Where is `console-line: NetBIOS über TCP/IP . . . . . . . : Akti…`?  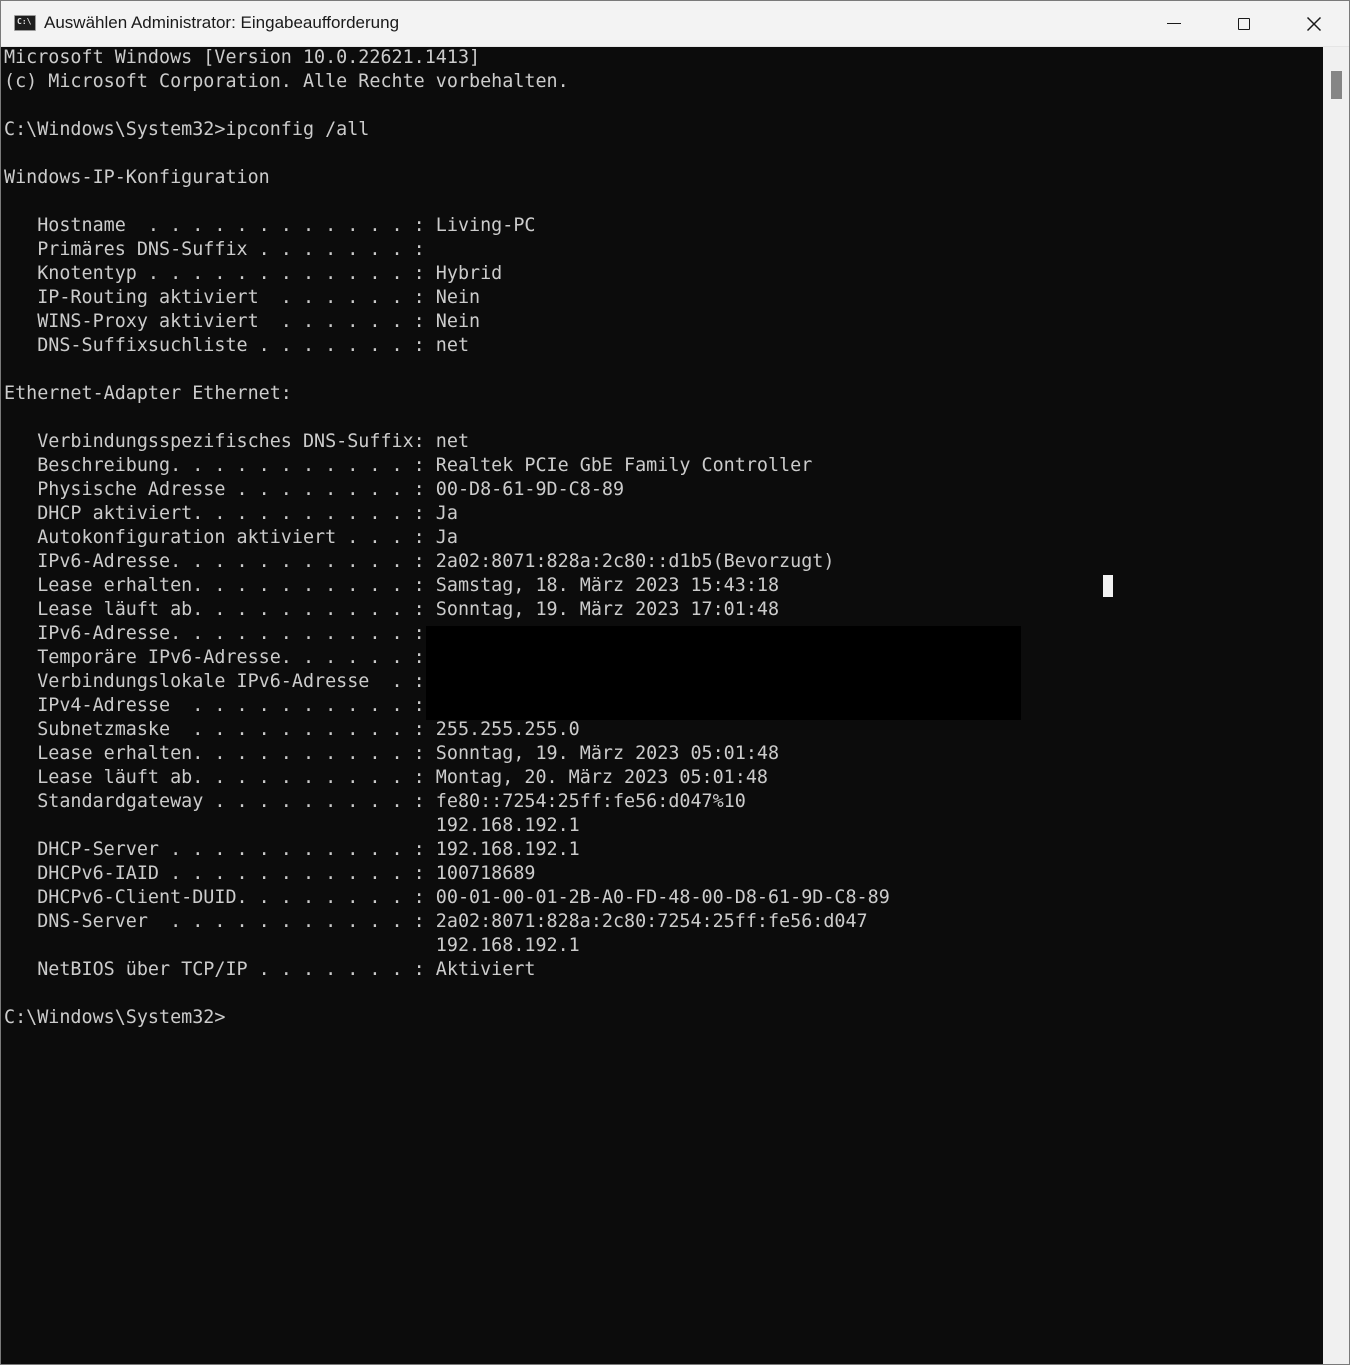
console-line: NetBIOS über TCP/IP . . . . . . . : Akti… is located at coordinates (270, 969).